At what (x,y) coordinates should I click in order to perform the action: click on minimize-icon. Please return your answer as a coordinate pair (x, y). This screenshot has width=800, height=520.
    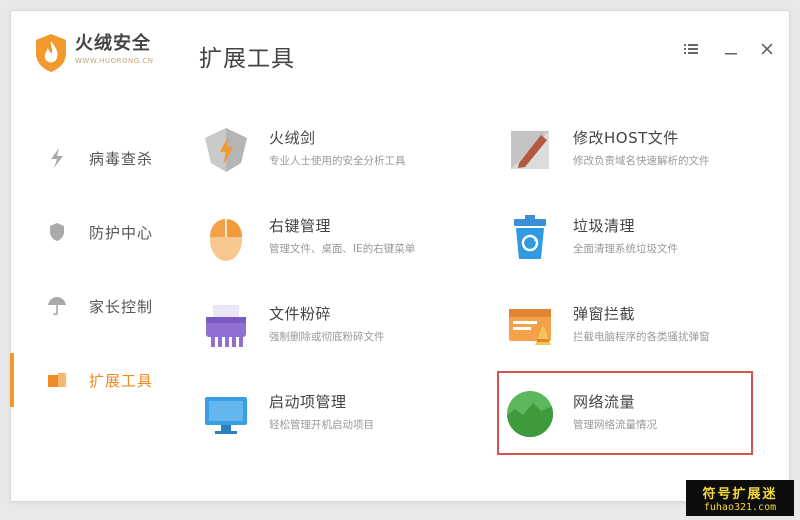
    Looking at the image, I should click on (731, 54).